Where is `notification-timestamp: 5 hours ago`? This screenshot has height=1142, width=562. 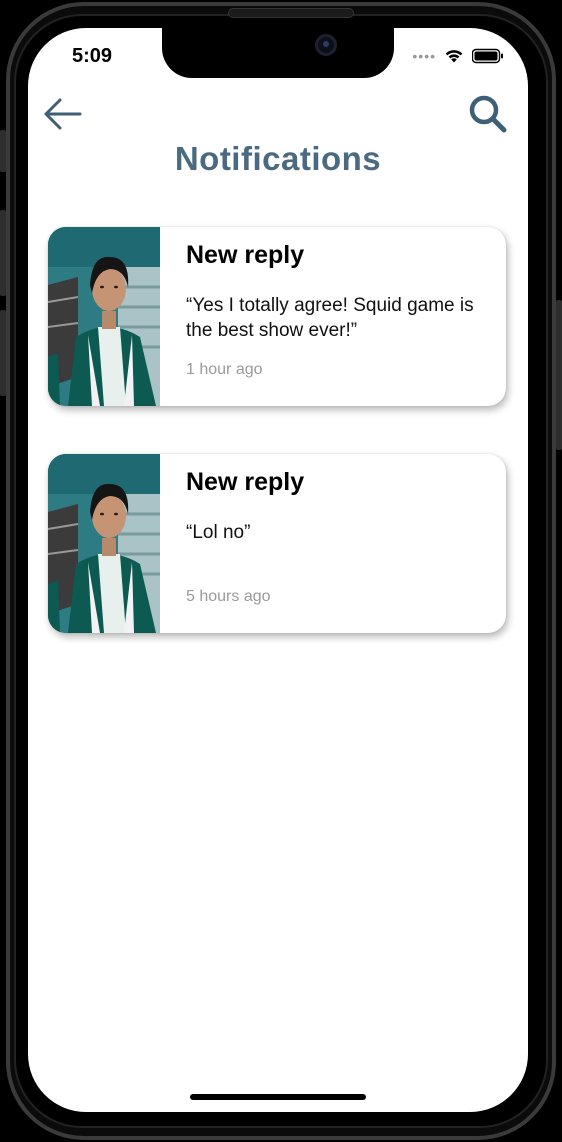 notification-timestamp: 5 hours ago is located at coordinates (228, 596).